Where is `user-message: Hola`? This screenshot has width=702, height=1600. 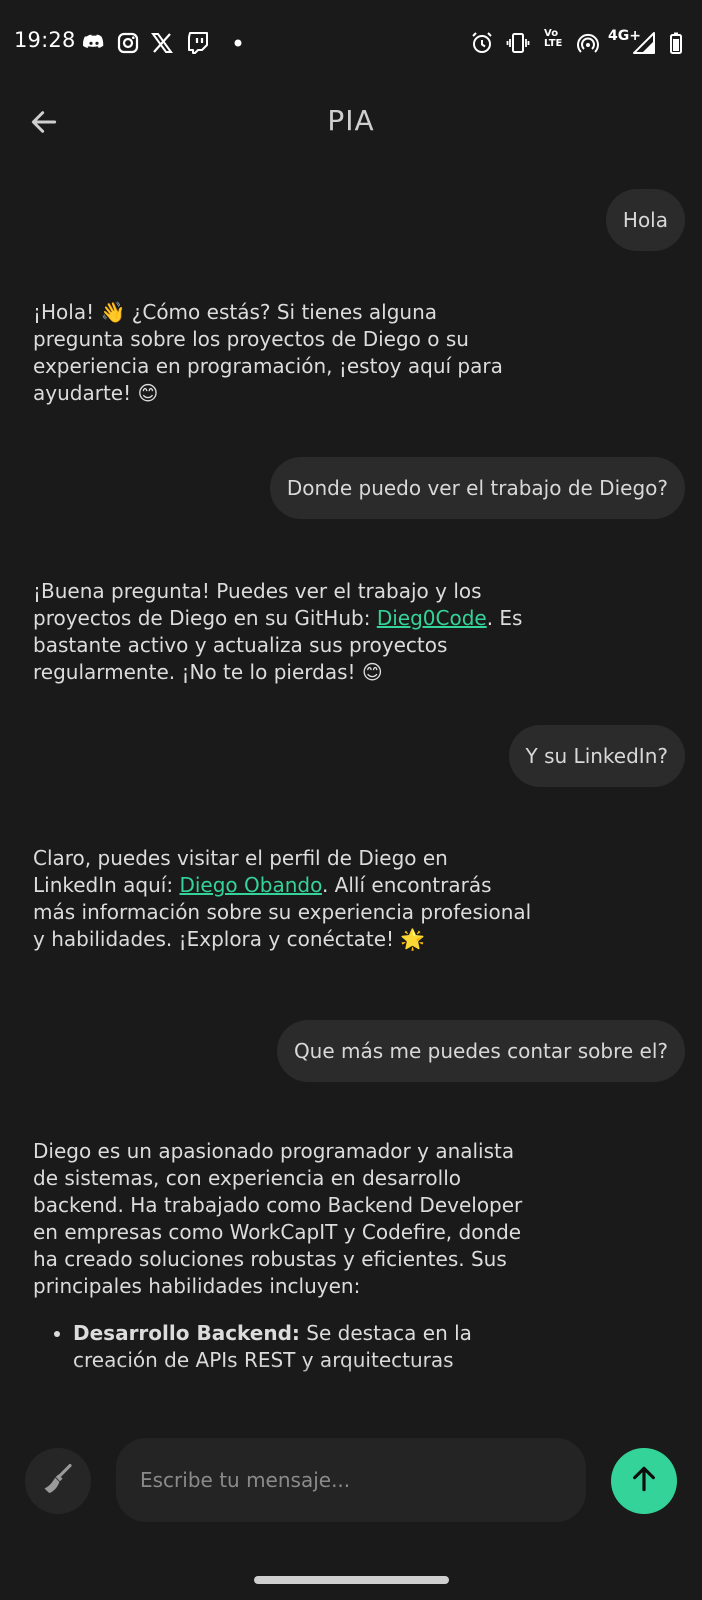 user-message: Hola is located at coordinates (645, 220).